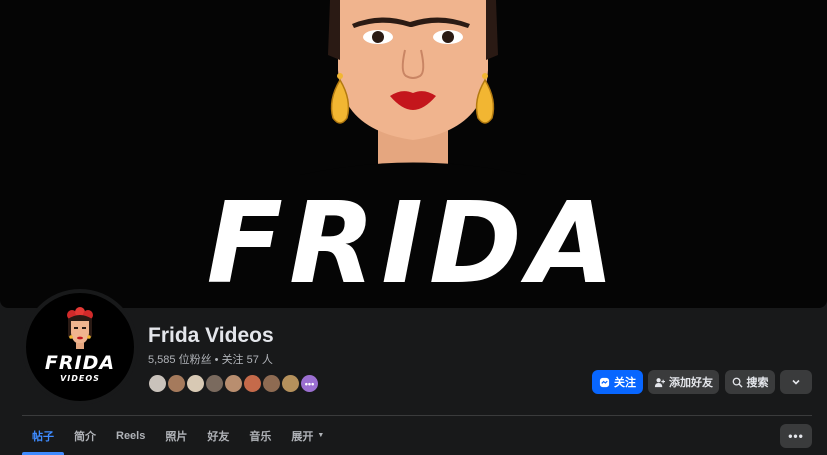 This screenshot has width=827, height=455. I want to click on tab-label: 好友, so click(218, 436).